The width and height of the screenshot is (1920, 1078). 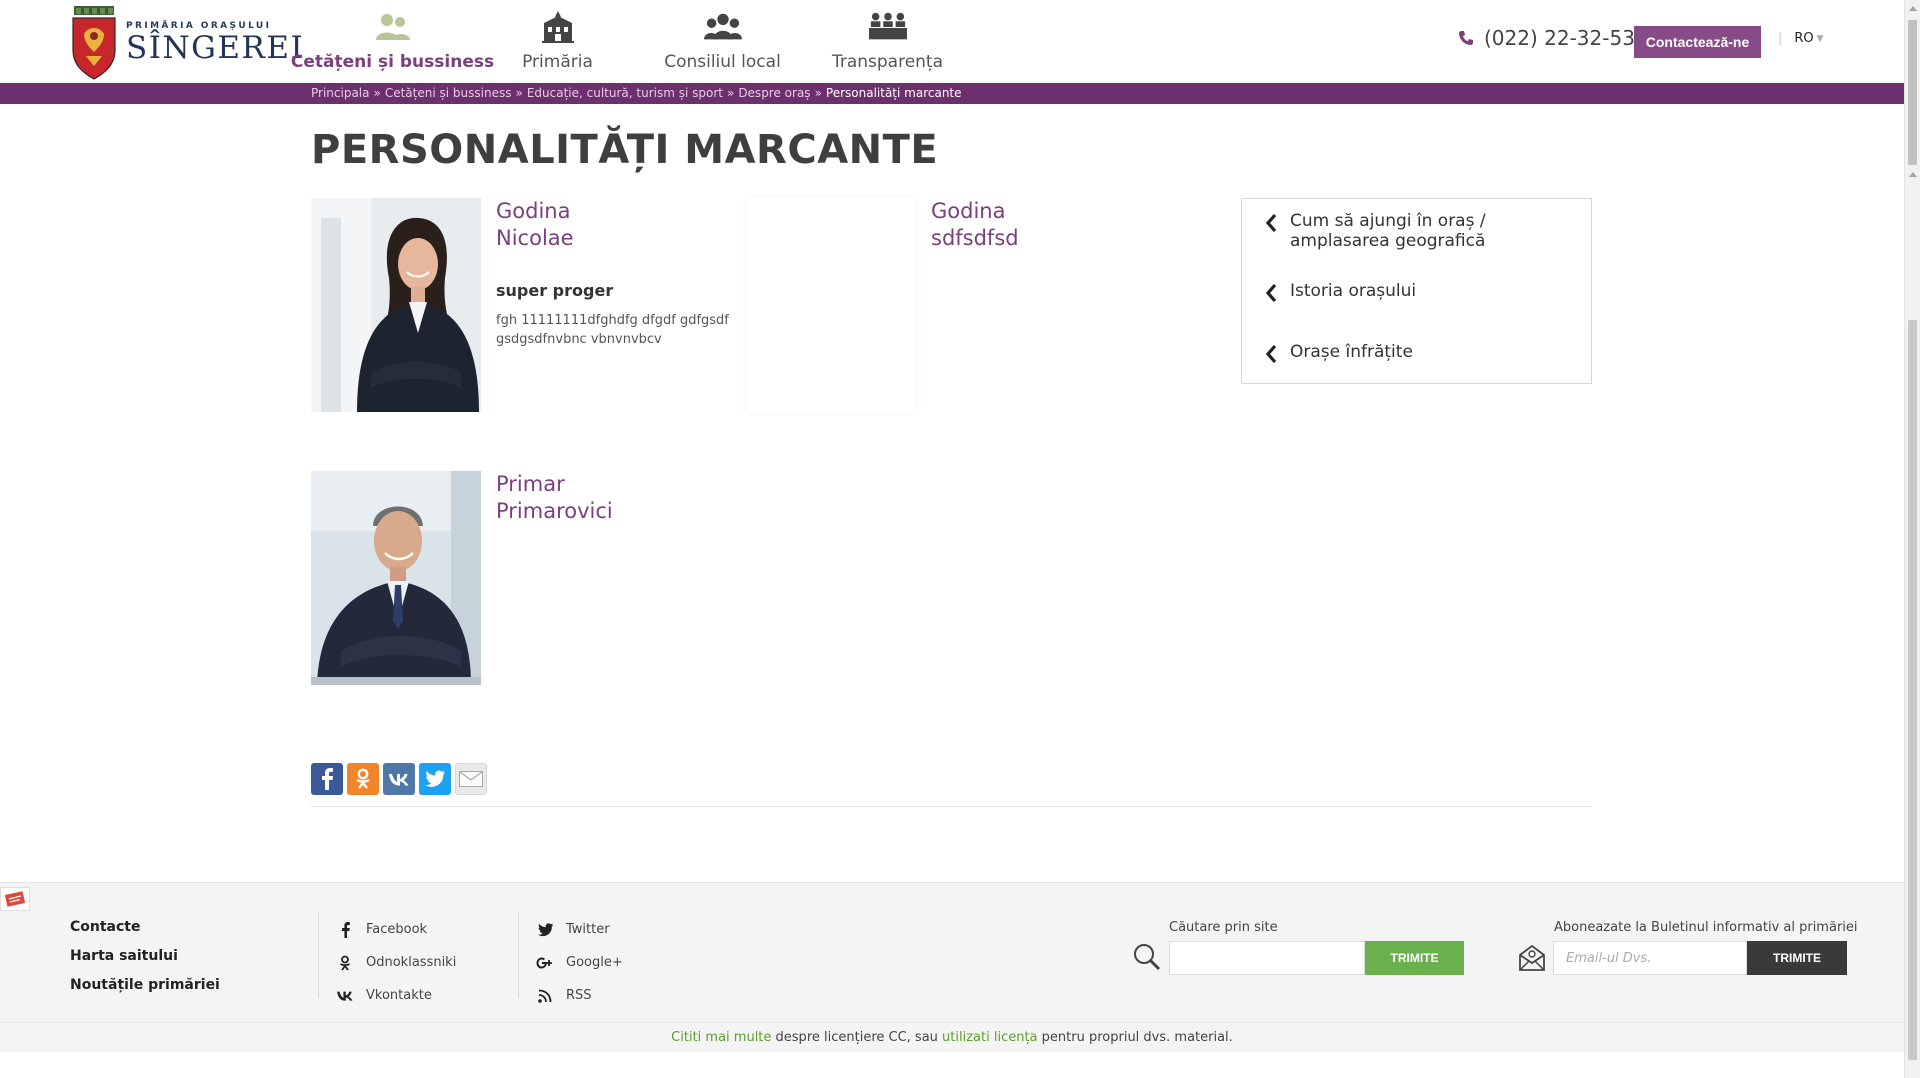 I want to click on person-last-name: Primarovici, so click(x=554, y=511).